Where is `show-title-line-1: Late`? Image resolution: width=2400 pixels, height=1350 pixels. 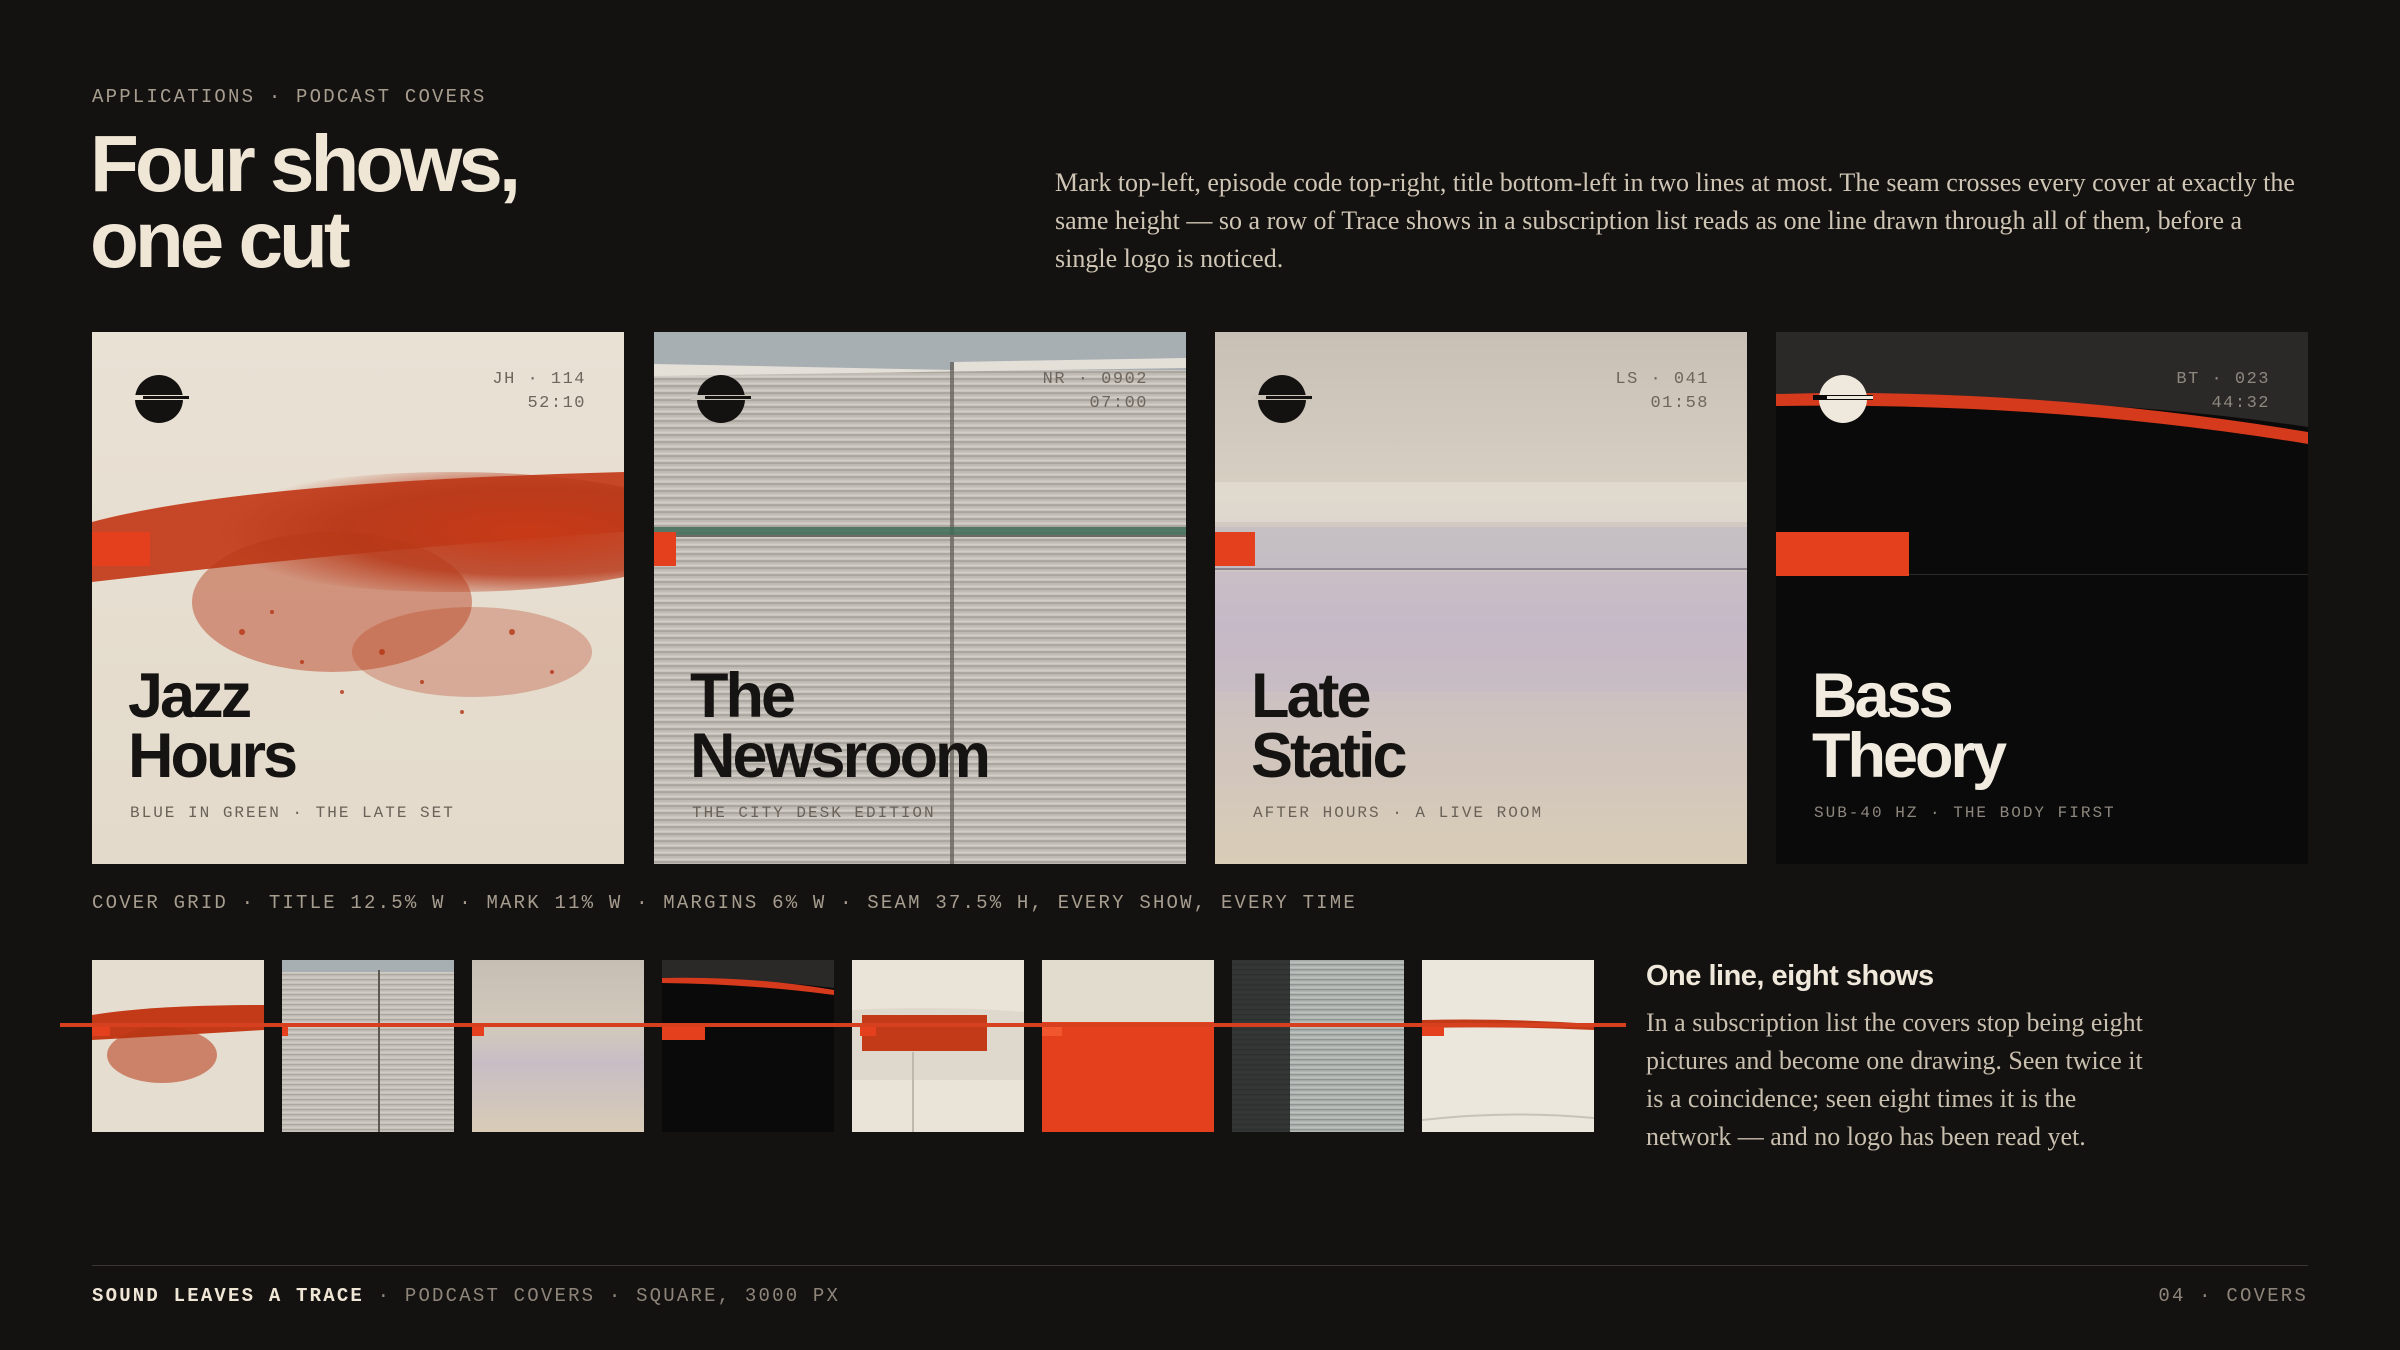
show-title-line-1: Late is located at coordinates (1311, 696).